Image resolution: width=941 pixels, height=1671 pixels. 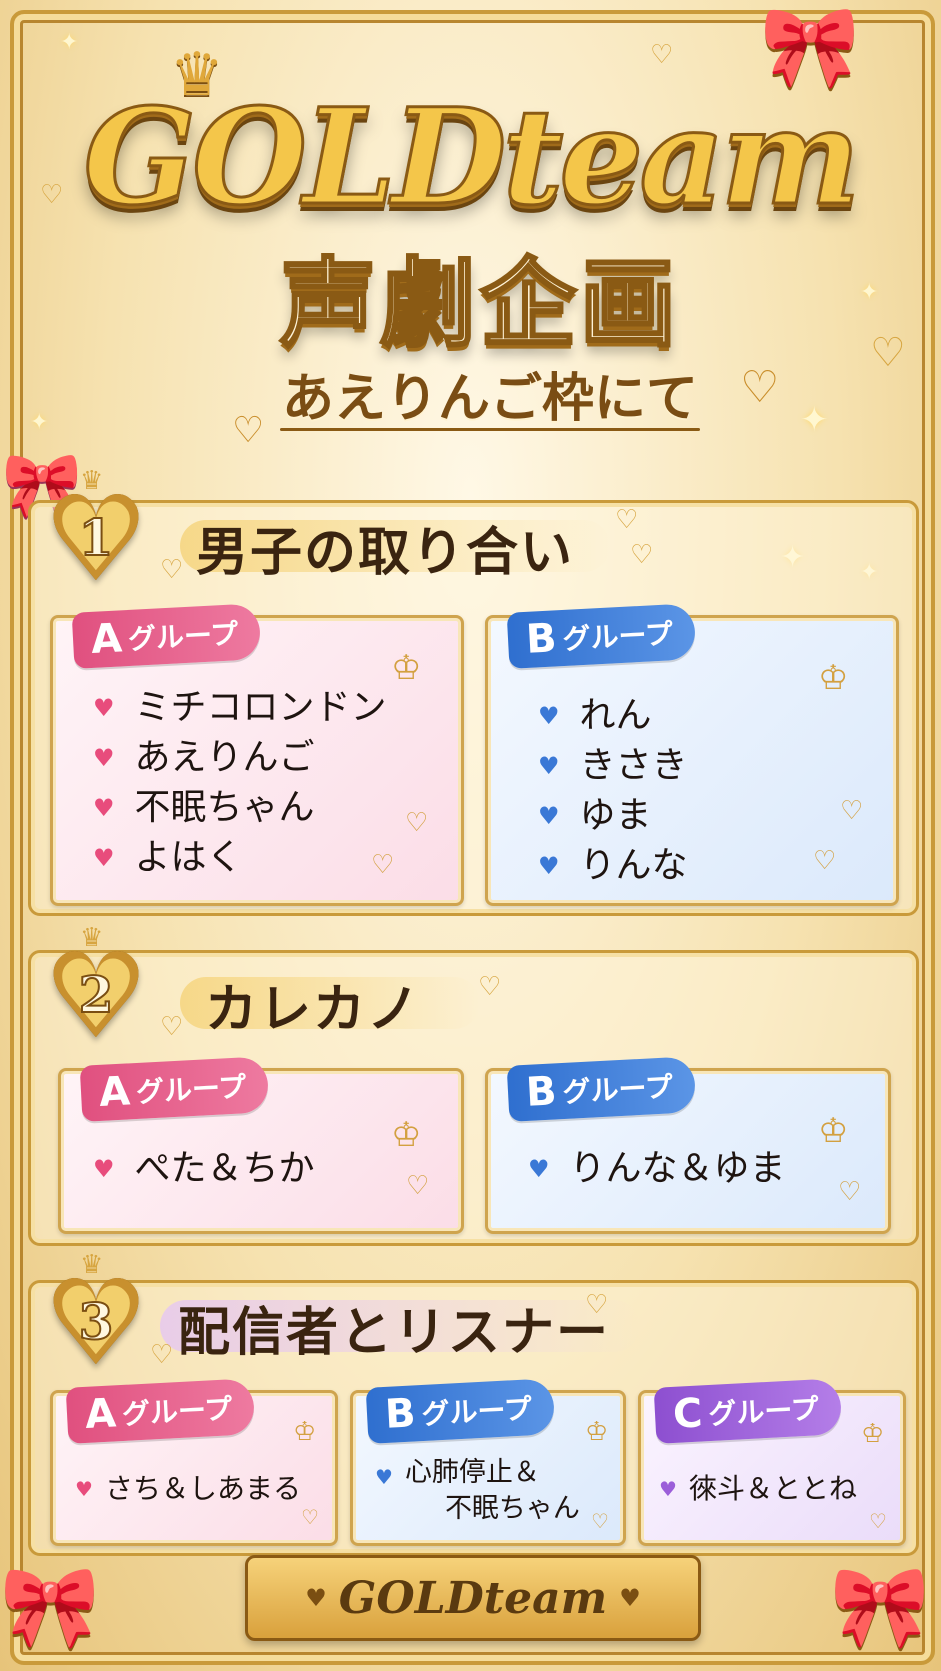 What do you see at coordinates (168, 857) in the screenshot?
I see `member-item: ♥ よはく` at bounding box center [168, 857].